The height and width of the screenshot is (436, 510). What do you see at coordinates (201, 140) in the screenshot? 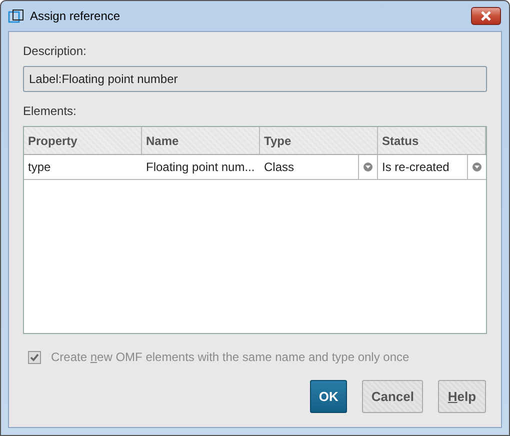
I see `column-header: Name` at bounding box center [201, 140].